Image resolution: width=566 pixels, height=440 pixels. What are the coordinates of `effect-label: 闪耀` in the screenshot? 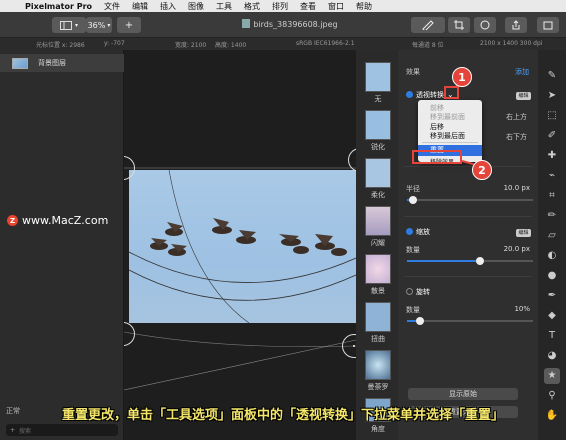 It's located at (378, 243).